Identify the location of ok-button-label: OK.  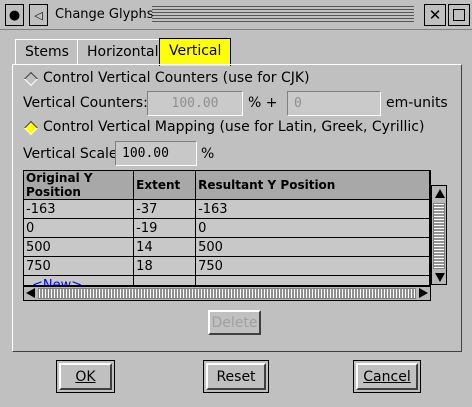
(85, 376).